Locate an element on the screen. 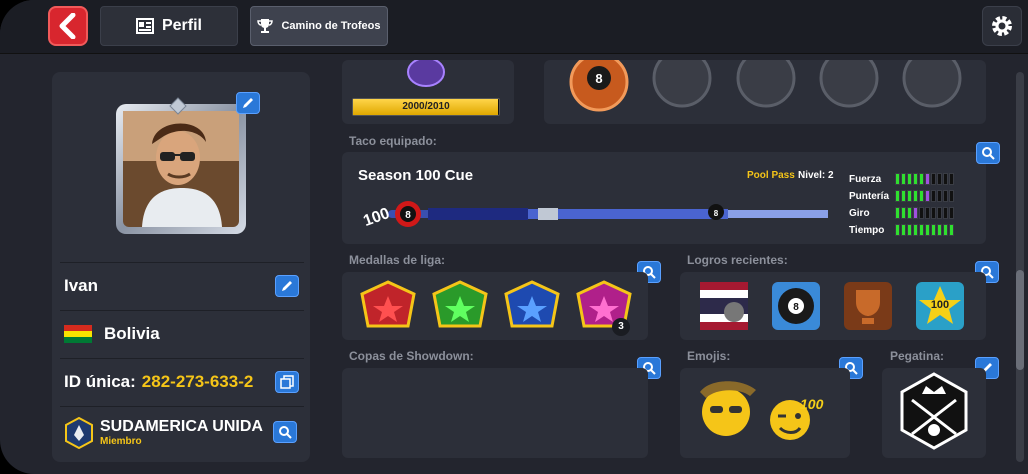 Image resolution: width=1028 pixels, height=474 pixels. stat-tiempo-label: Tiempo is located at coordinates (867, 230).